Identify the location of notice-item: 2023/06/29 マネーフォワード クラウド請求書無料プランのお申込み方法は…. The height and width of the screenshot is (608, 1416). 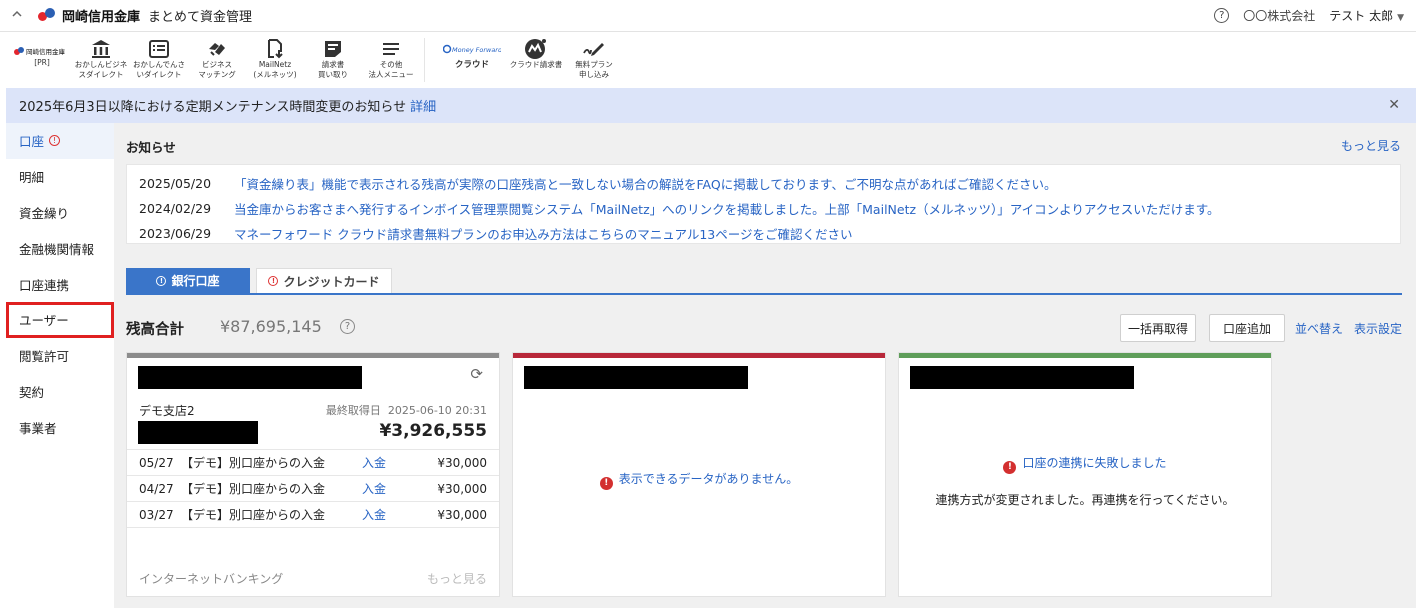
(769, 233).